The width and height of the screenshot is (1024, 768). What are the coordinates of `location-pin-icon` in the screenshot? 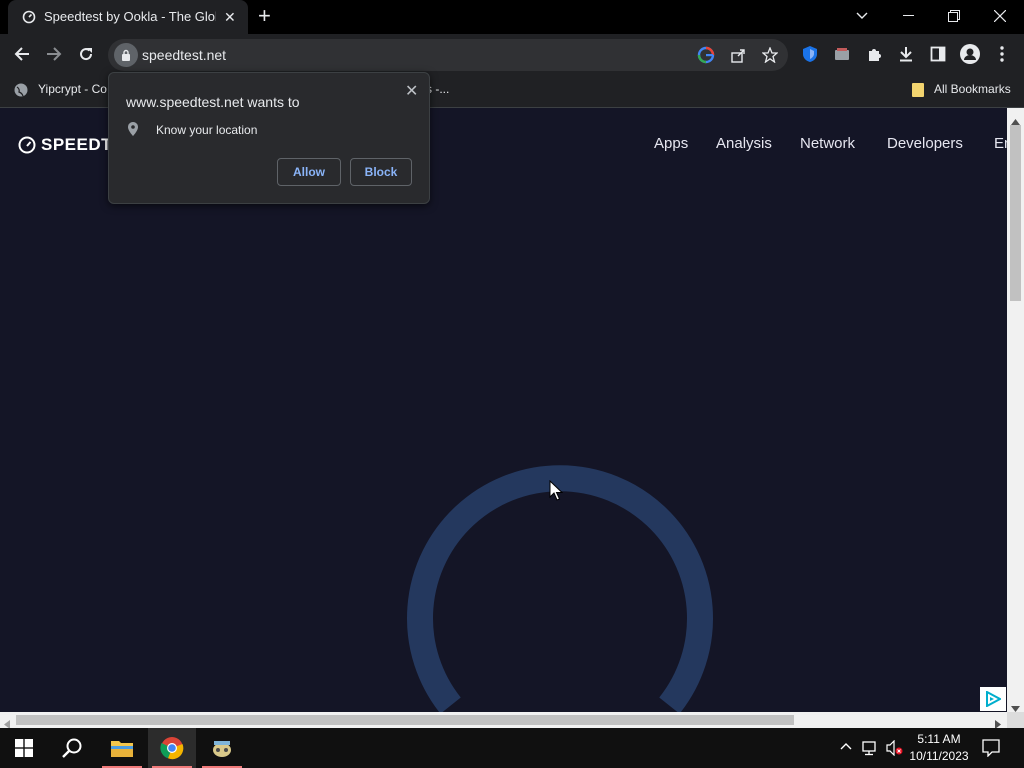 It's located at (133, 129).